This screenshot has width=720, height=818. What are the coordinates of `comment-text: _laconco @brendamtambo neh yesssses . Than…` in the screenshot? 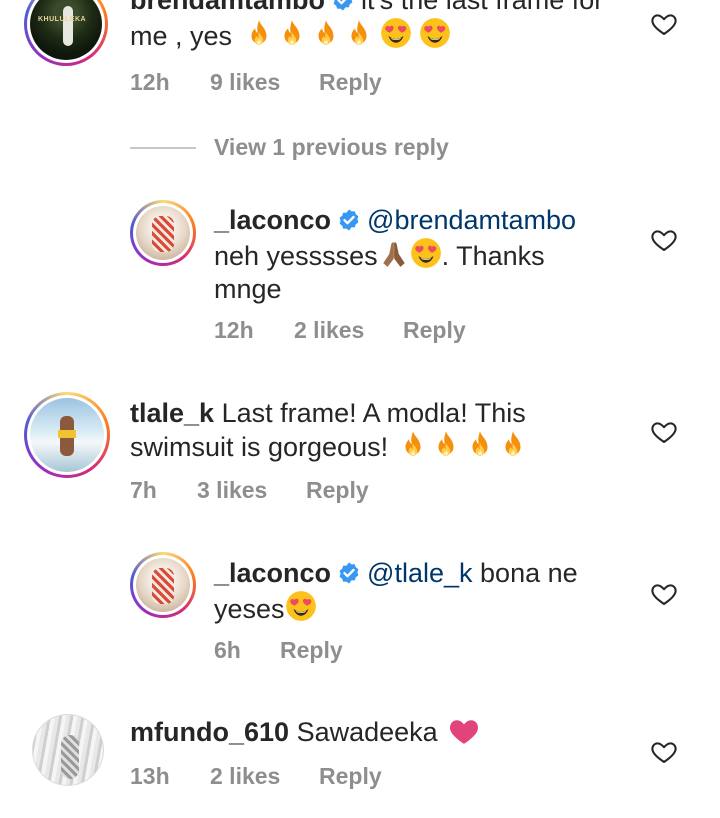 It's located at (424, 255).